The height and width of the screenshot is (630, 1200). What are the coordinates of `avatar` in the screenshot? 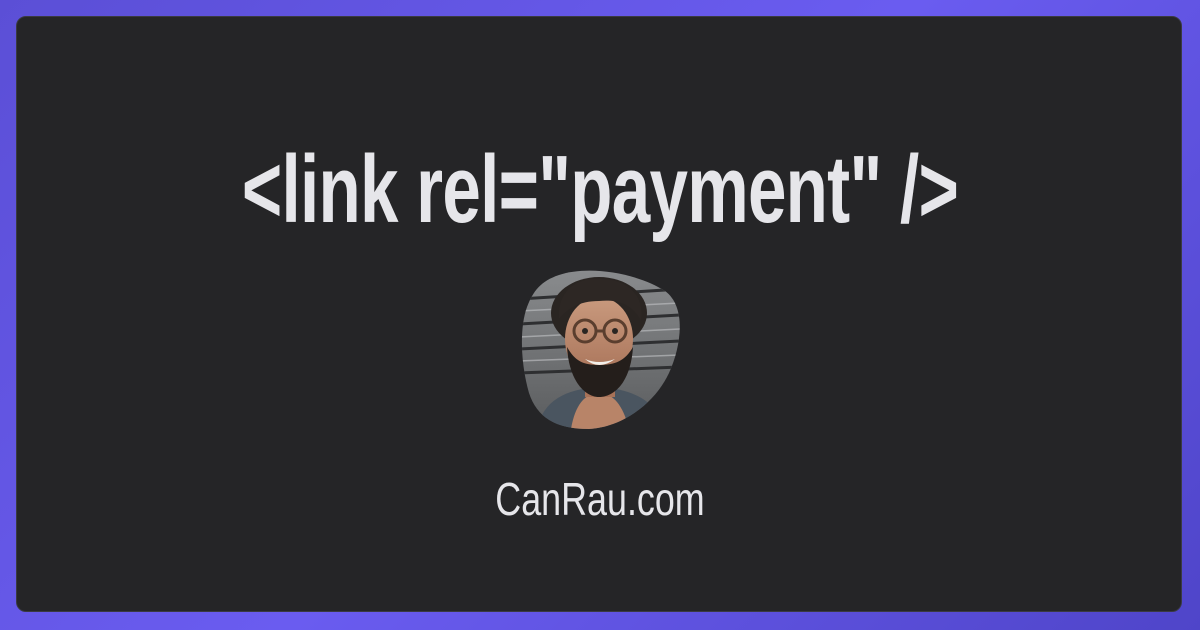 It's located at (600, 349).